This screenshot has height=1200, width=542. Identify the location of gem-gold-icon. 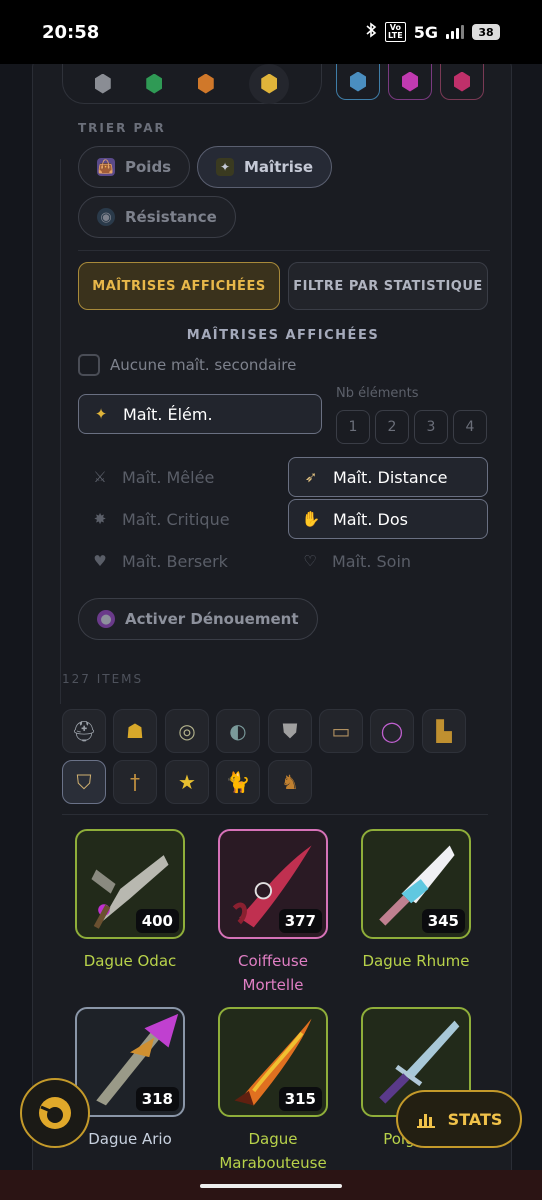
(269, 83).